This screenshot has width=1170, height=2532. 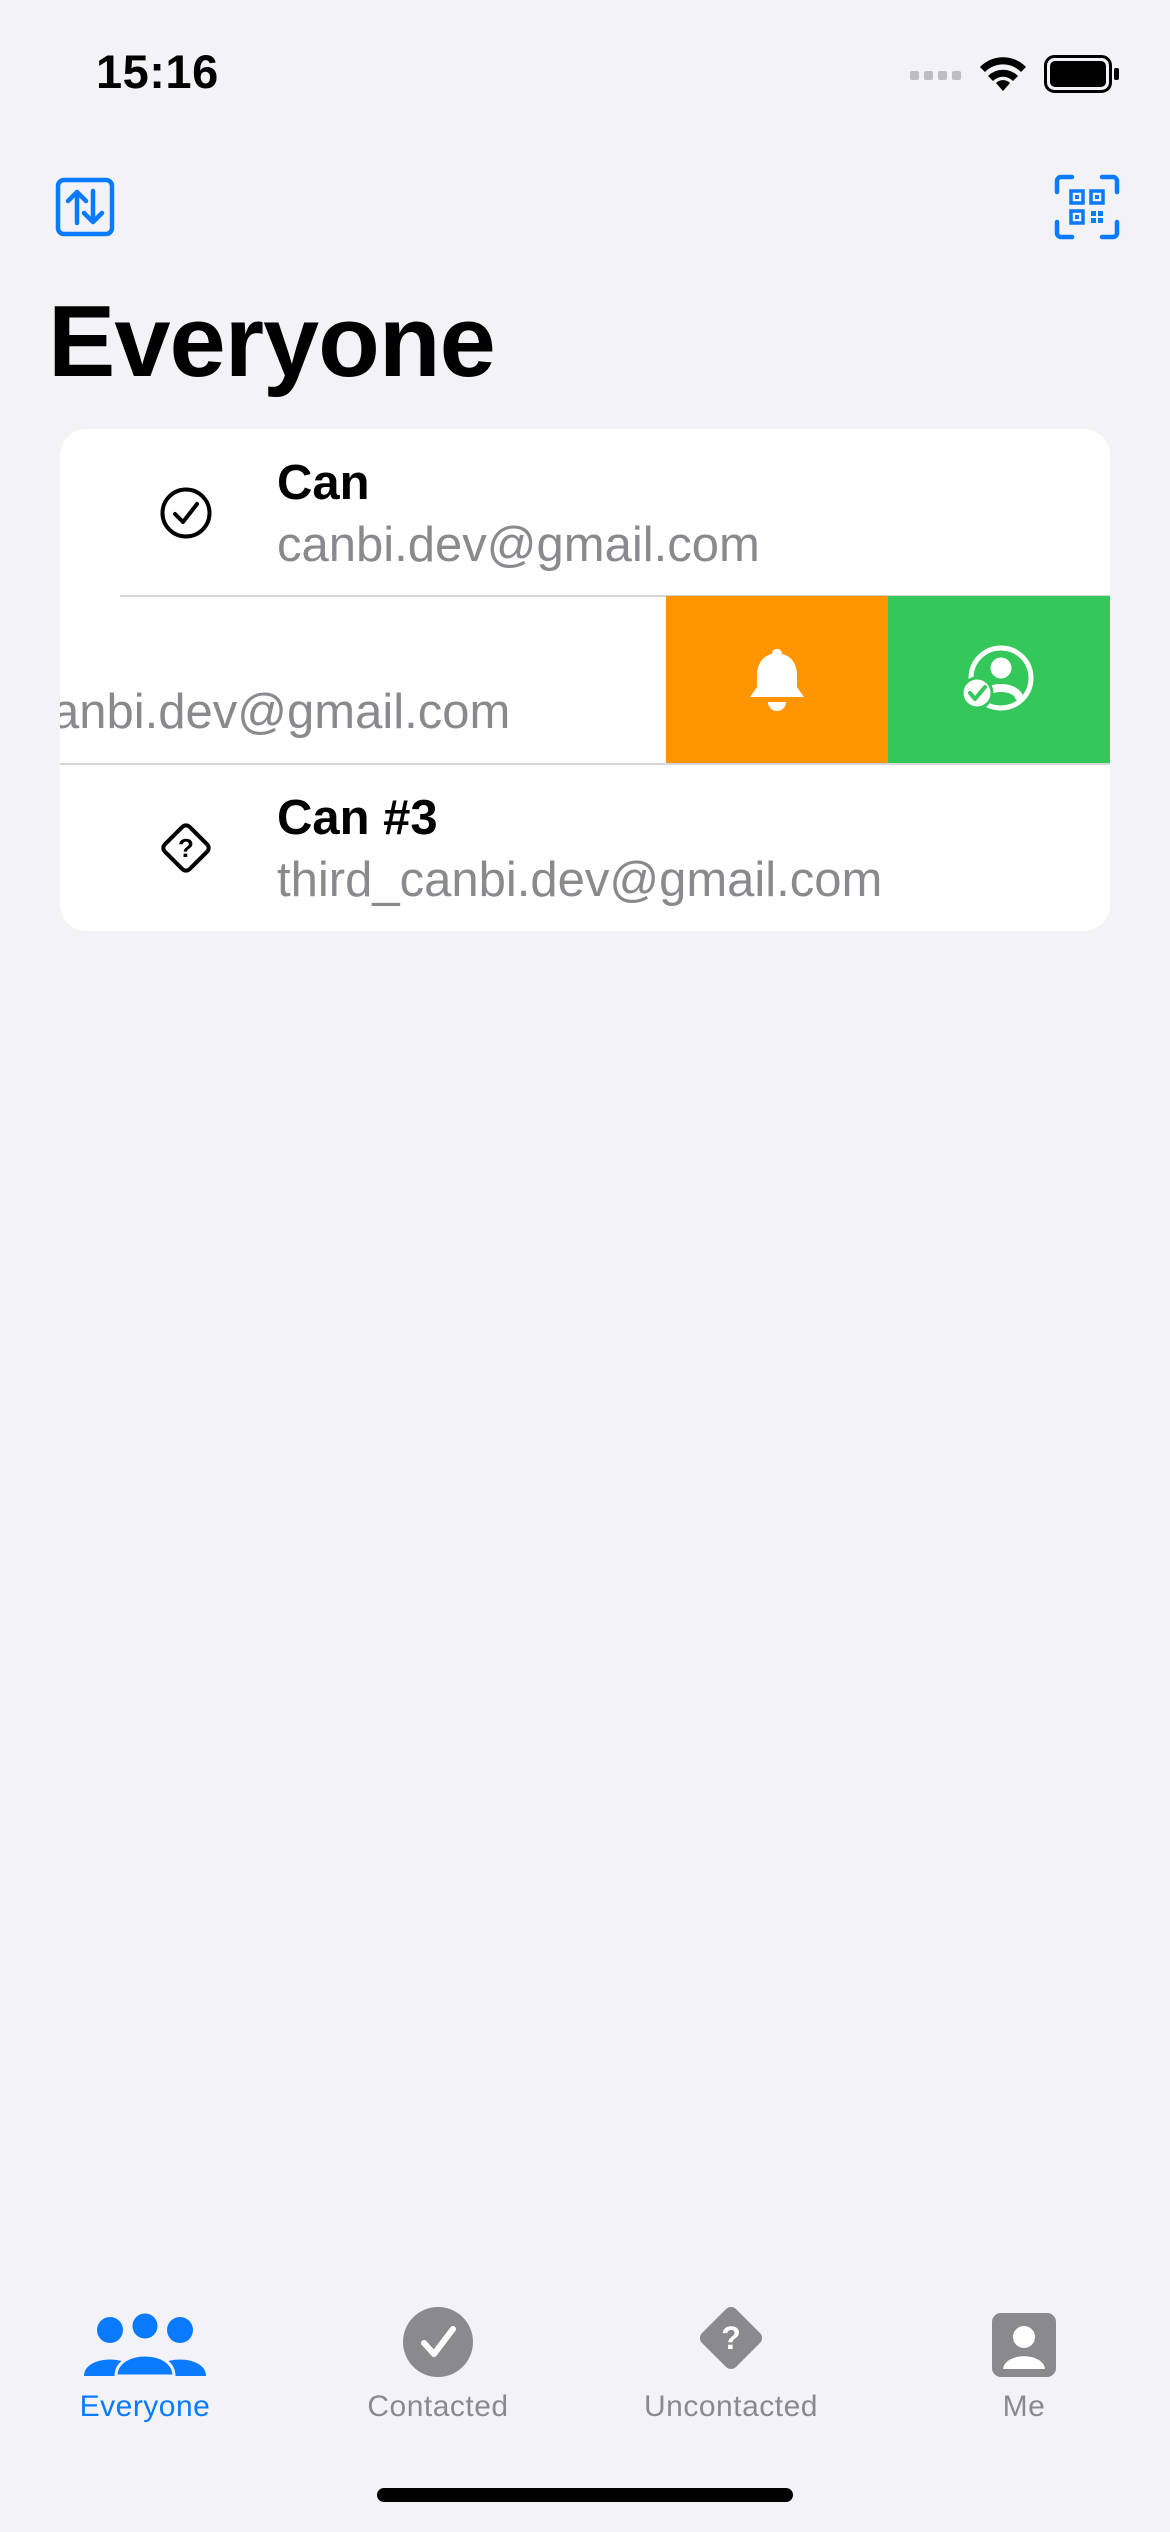 I want to click on tab-contacted: Contacted, so click(x=438, y=2350).